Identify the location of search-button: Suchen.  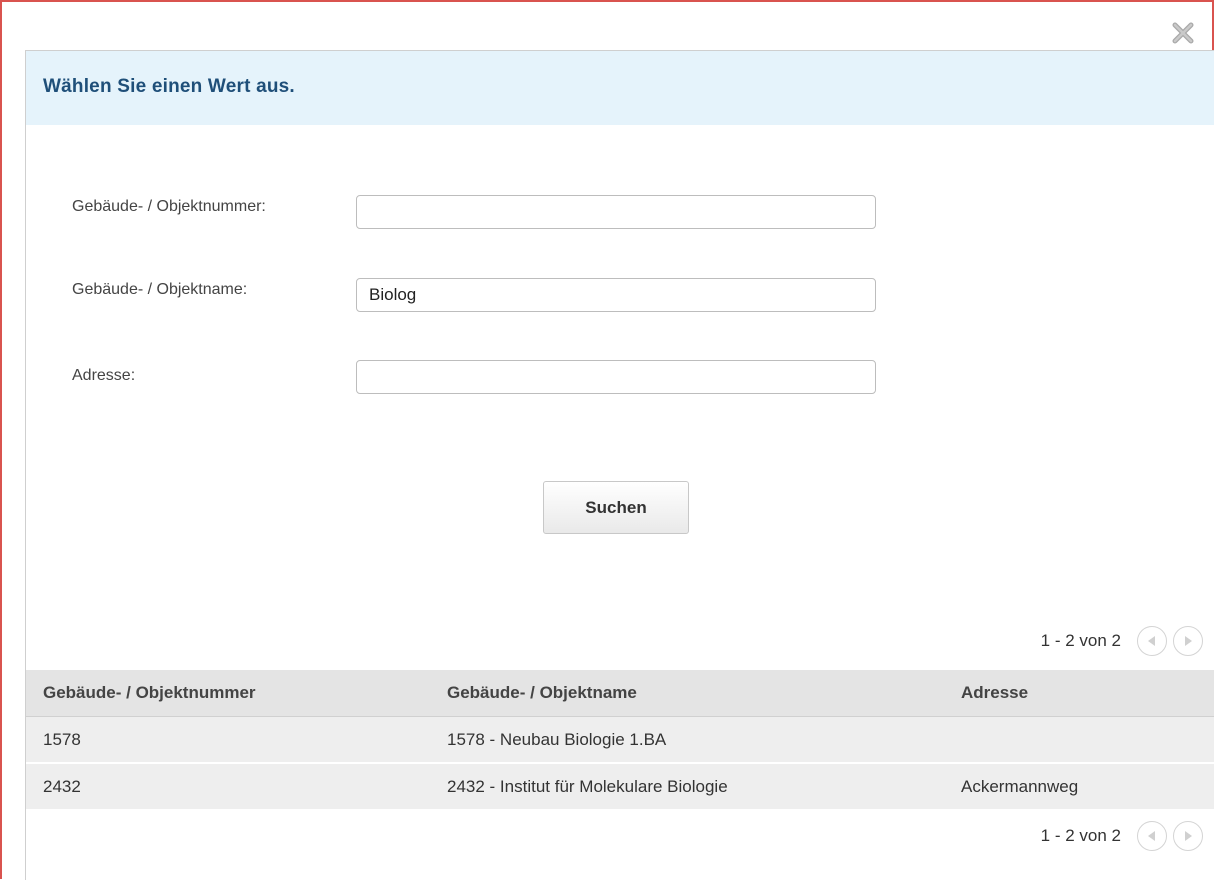
(616, 507).